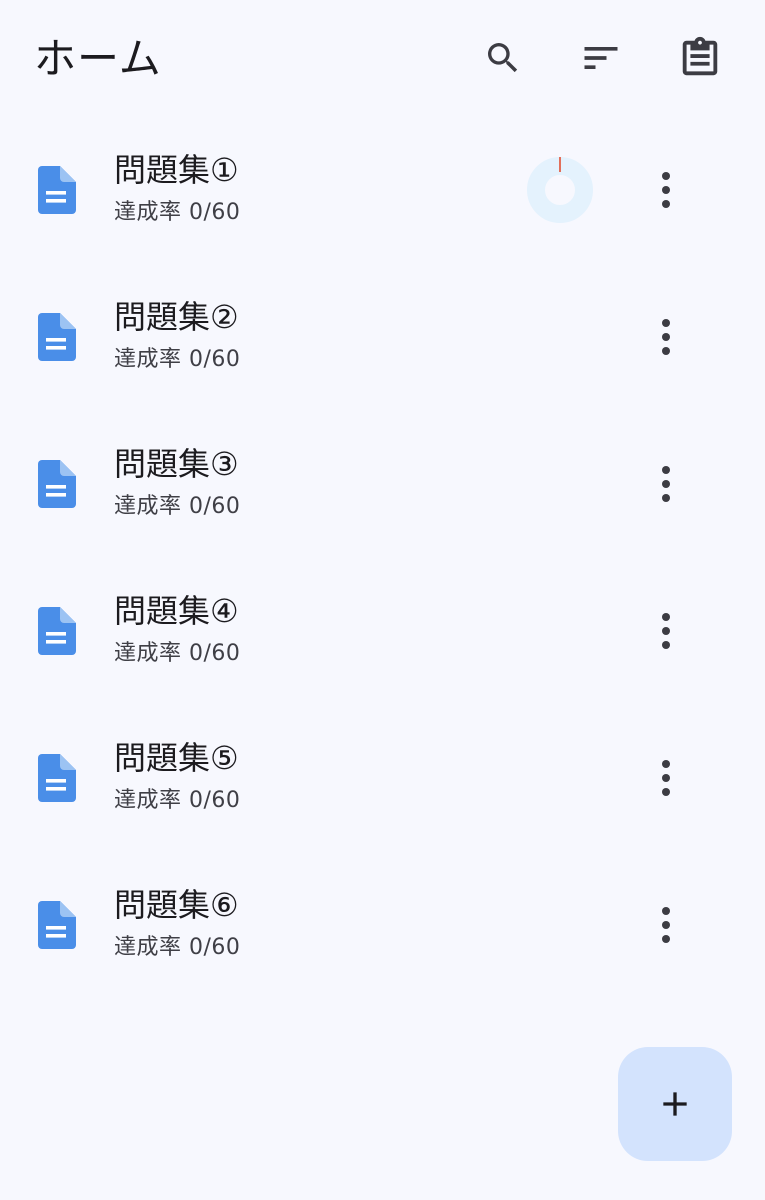  I want to click on item-title: 問題集④, so click(176, 611).